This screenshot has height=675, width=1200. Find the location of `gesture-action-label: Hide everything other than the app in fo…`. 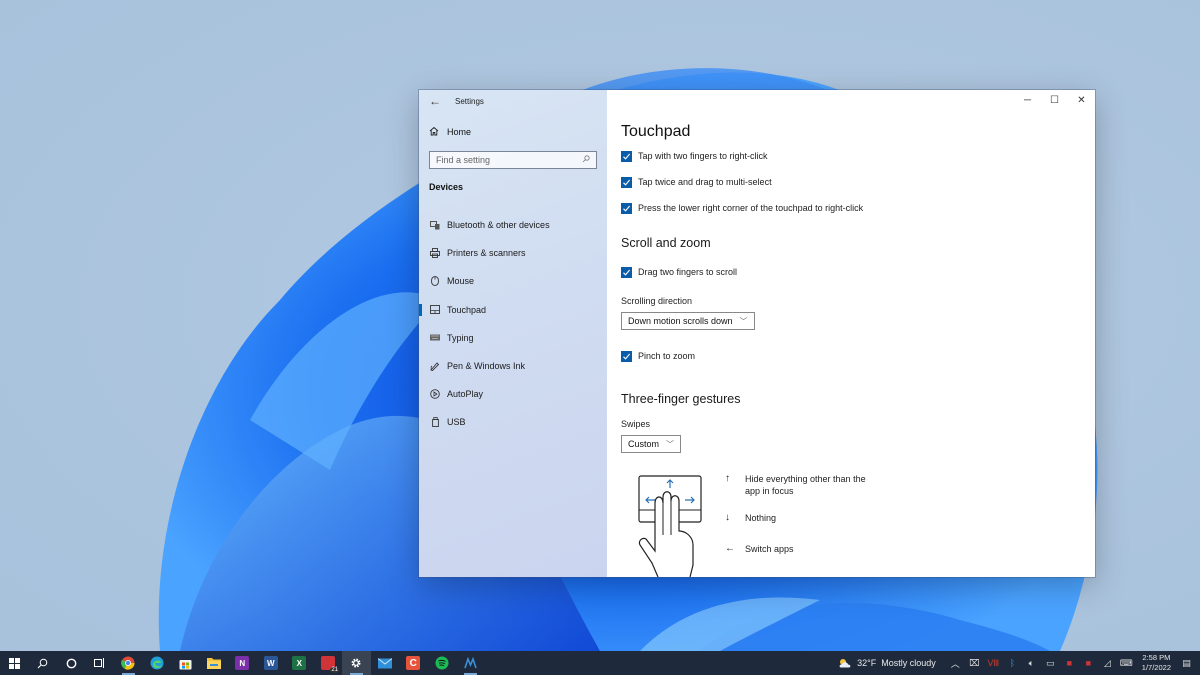

gesture-action-label: Hide everything other than the app in fo… is located at coordinates (805, 485).